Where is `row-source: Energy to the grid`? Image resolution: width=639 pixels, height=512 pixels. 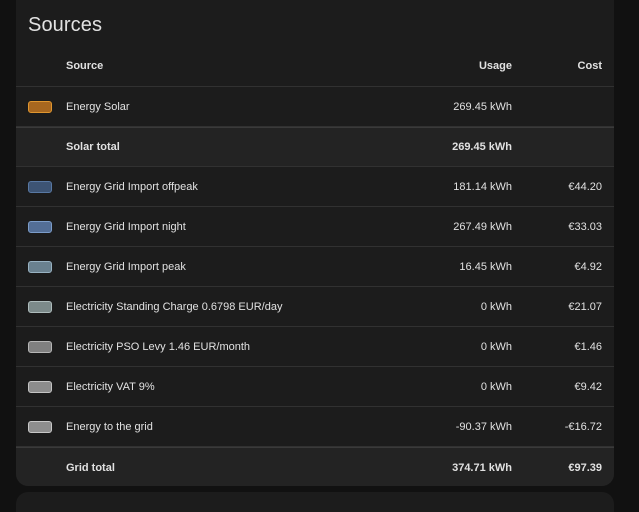
row-source: Energy to the grid is located at coordinates (109, 426).